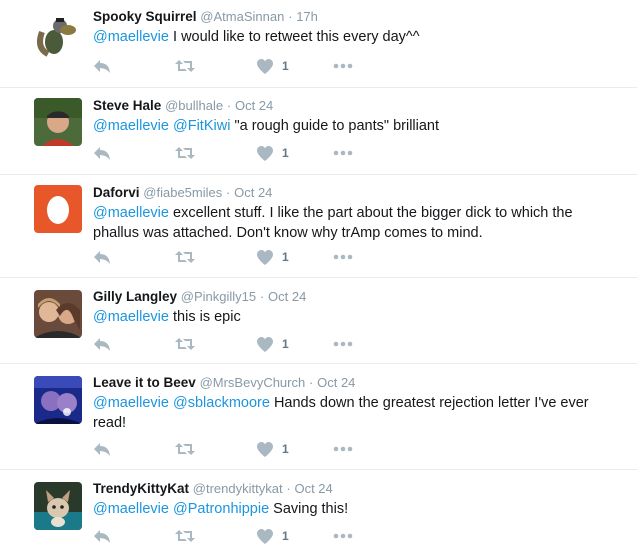 Image resolution: width=637 pixels, height=556 pixels. Describe the element at coordinates (181, 509) in the screenshot. I see `mention-link: @maellevie @Patronhippie` at that location.